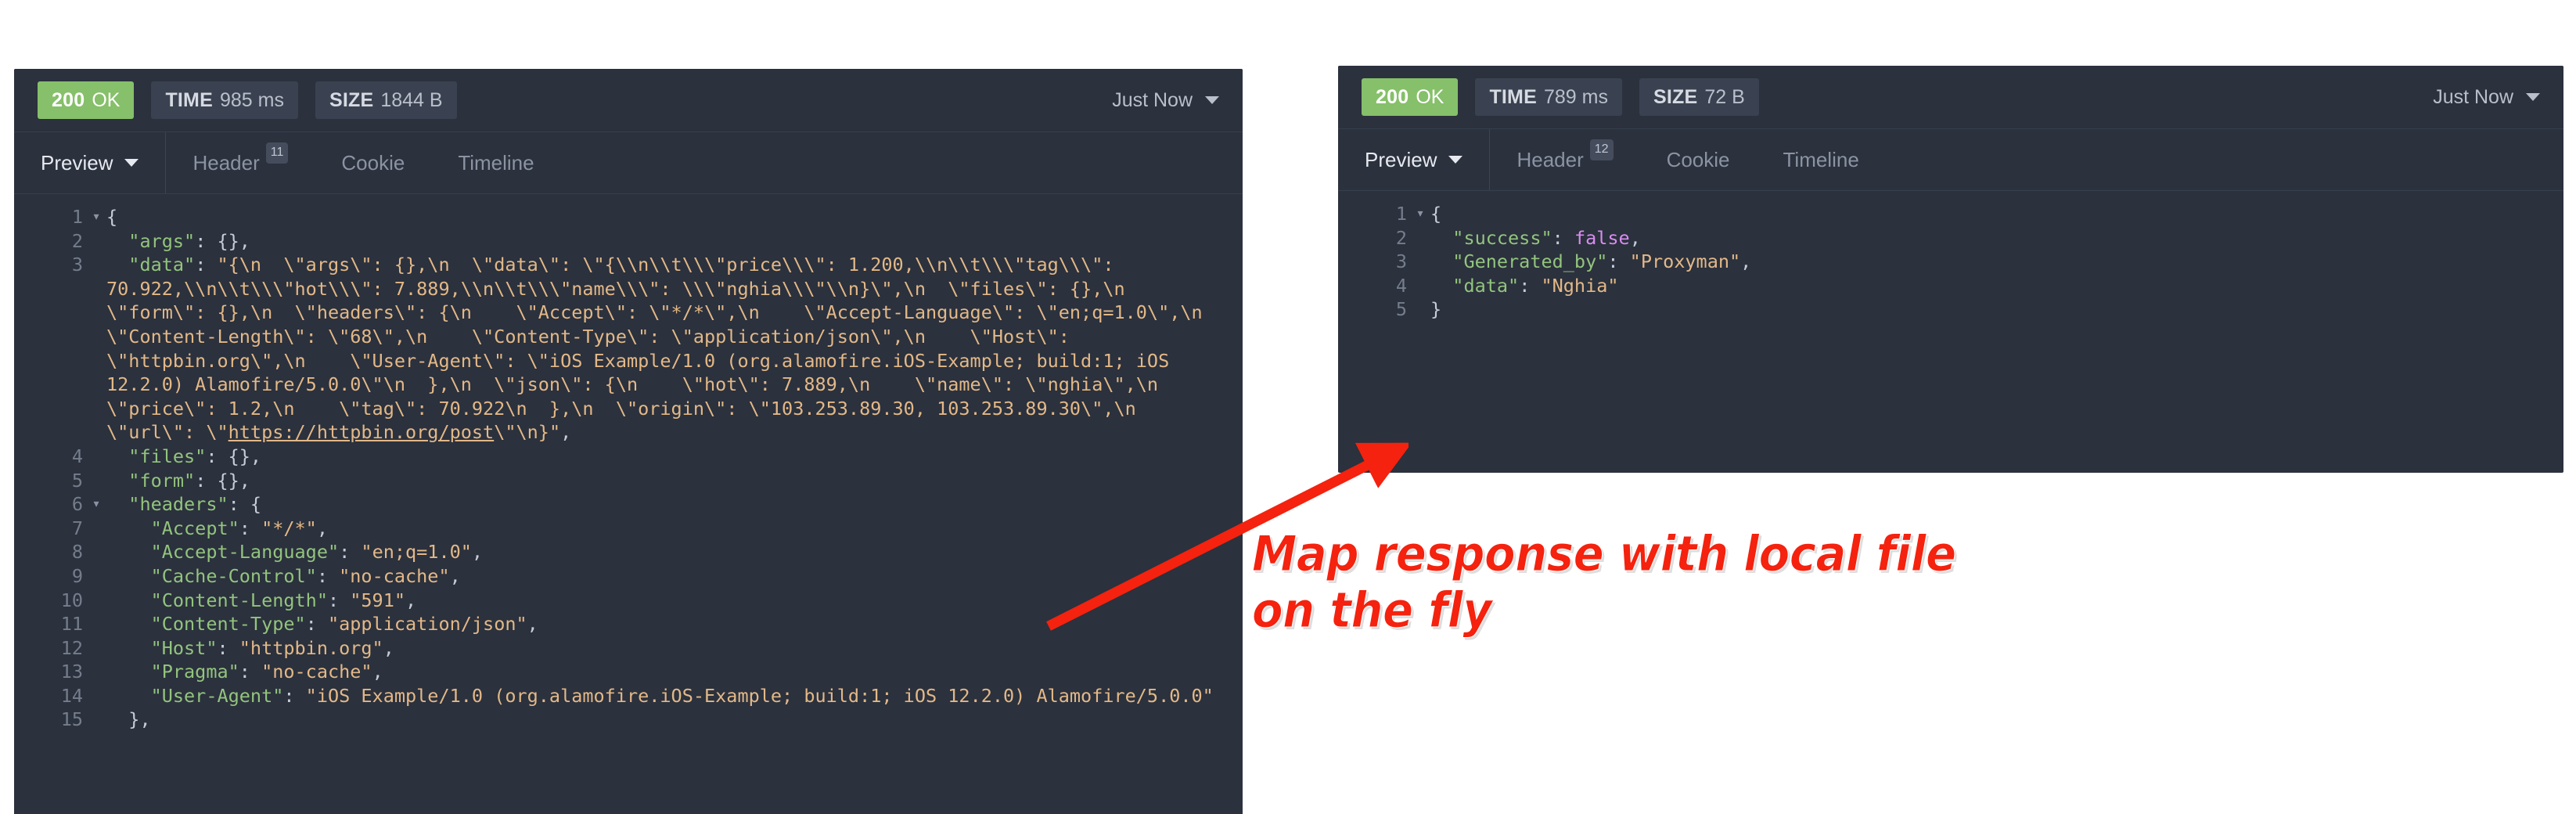 This screenshot has width=2576, height=814. I want to click on line-number: 14, so click(71, 695).